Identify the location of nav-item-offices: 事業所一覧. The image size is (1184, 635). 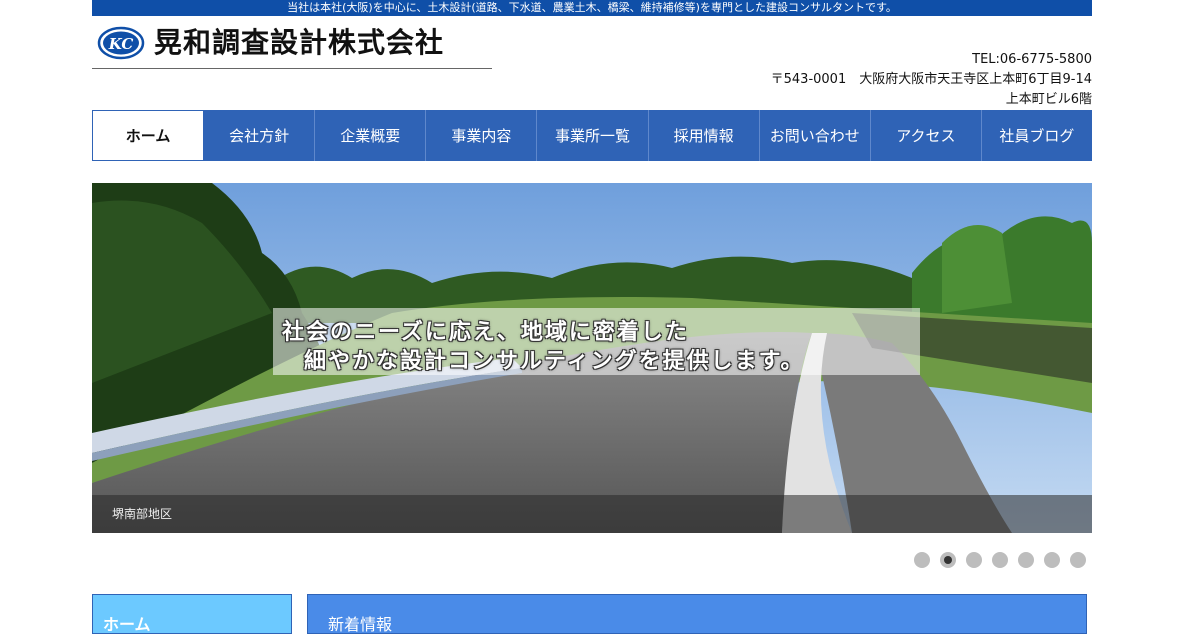
(593, 135).